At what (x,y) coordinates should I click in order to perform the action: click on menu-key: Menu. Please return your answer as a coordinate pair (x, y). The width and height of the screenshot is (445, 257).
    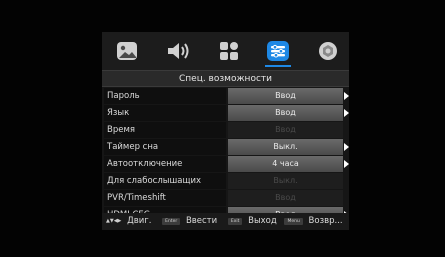
    Looking at the image, I should click on (293, 221).